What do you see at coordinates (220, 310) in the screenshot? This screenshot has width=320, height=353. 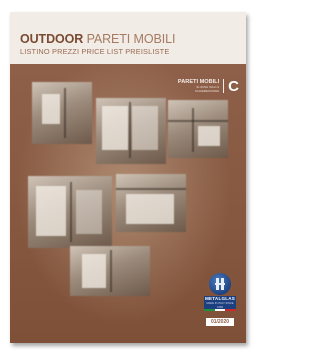 I see `italian-flag-icon` at bounding box center [220, 310].